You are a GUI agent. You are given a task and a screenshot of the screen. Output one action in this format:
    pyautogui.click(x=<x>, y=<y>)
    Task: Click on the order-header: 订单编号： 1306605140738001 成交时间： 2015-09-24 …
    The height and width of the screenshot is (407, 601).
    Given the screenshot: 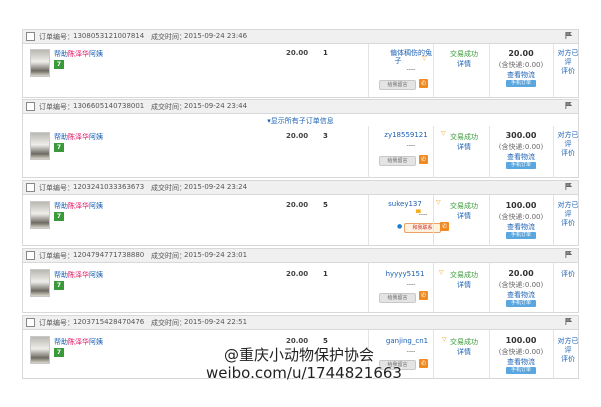 What is the action you would take?
    pyautogui.click(x=300, y=107)
    